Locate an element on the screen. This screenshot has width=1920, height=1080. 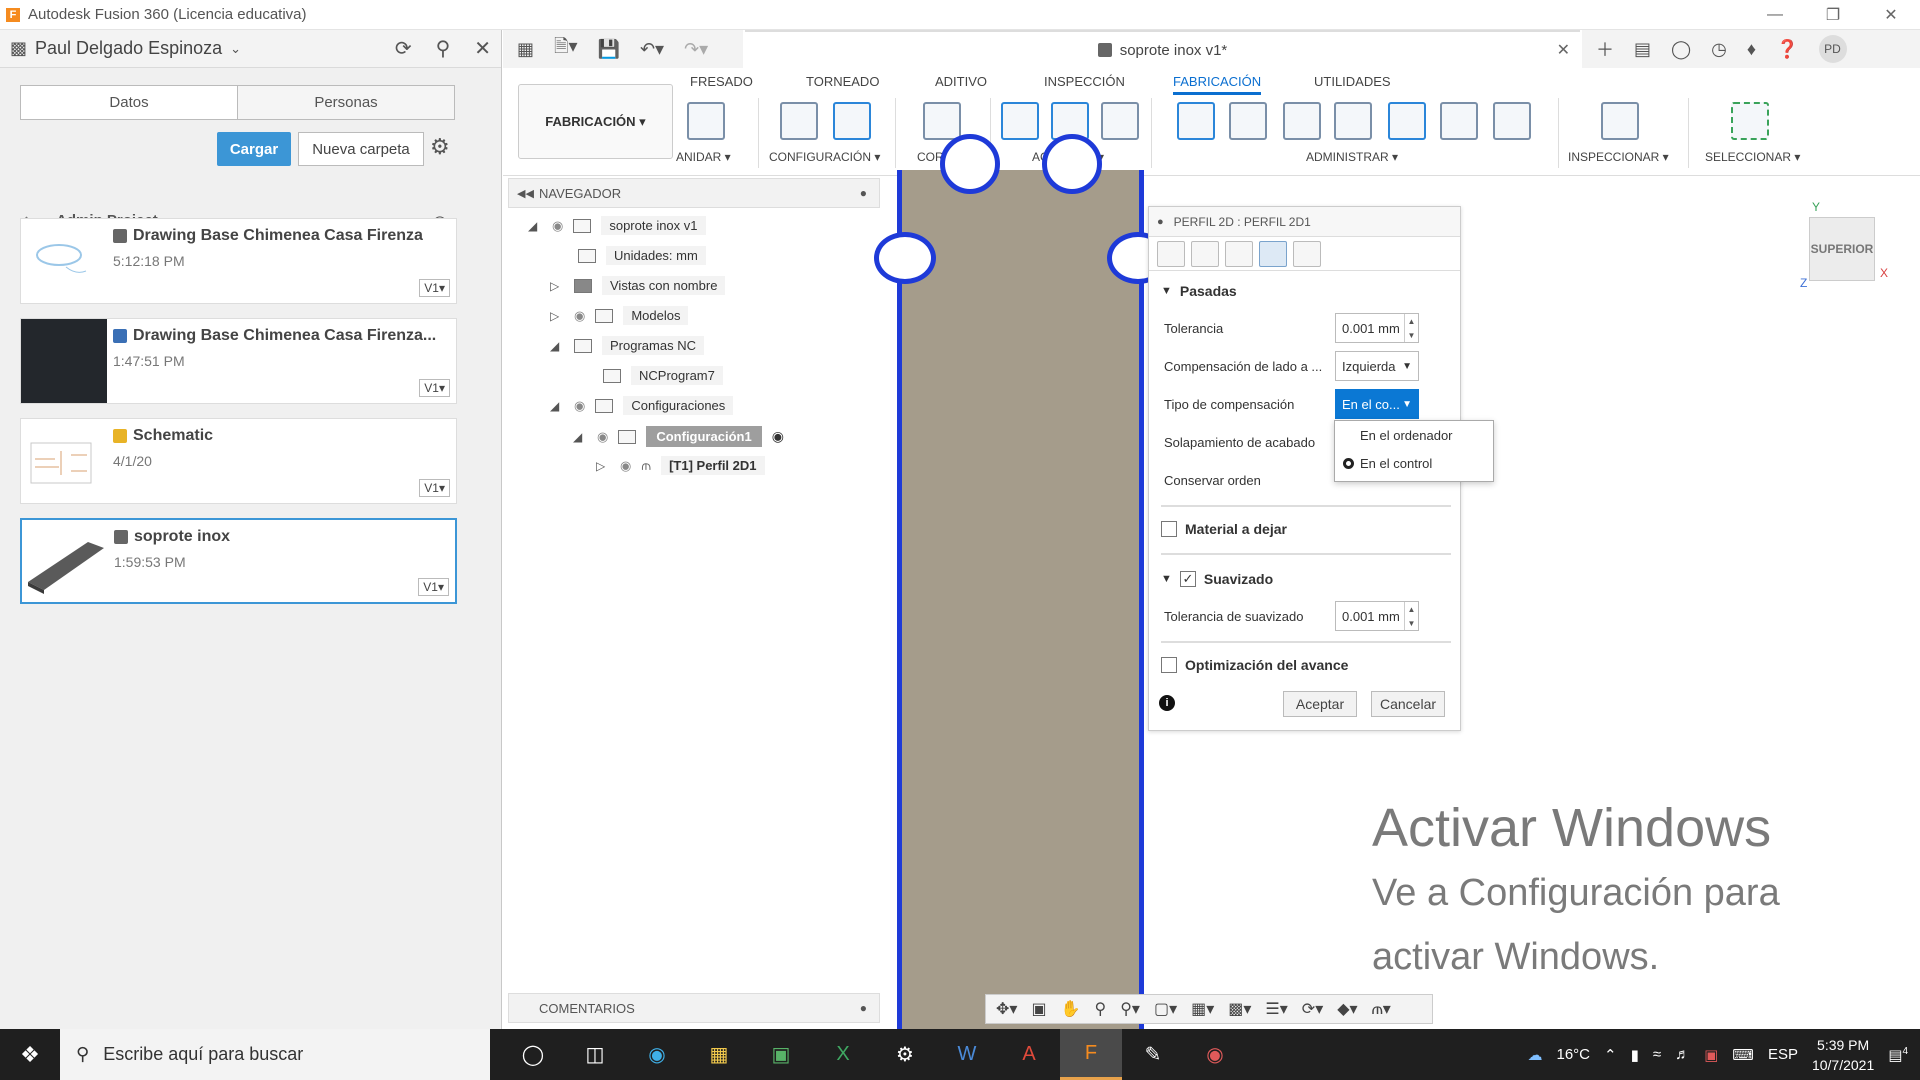
compensation-type-select: En el co... ▼ is located at coordinates (1377, 404).